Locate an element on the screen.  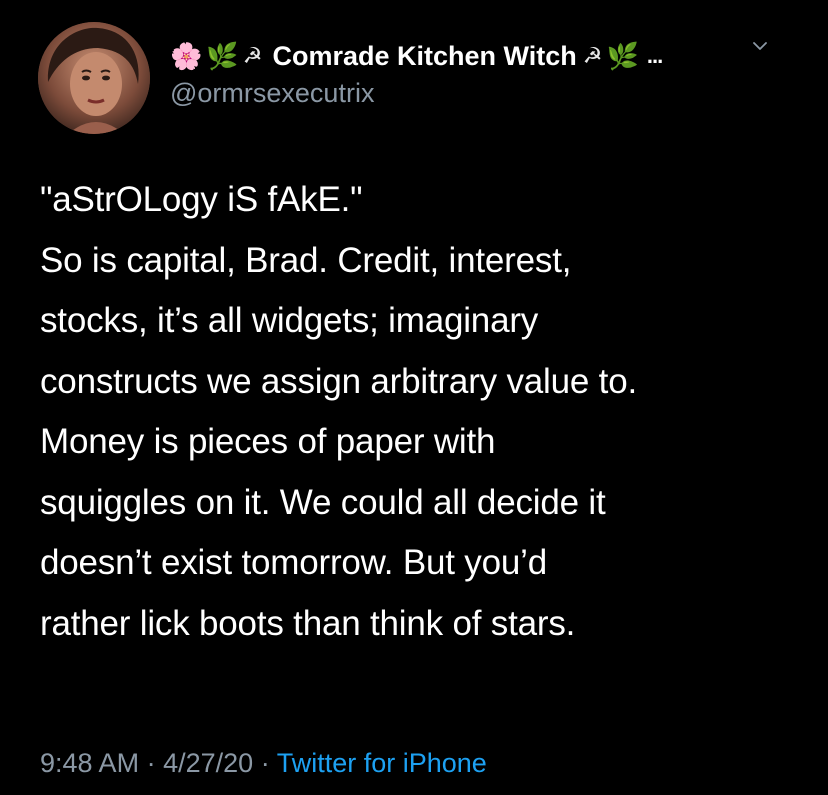
chevron-down-icon is located at coordinates (760, 46).